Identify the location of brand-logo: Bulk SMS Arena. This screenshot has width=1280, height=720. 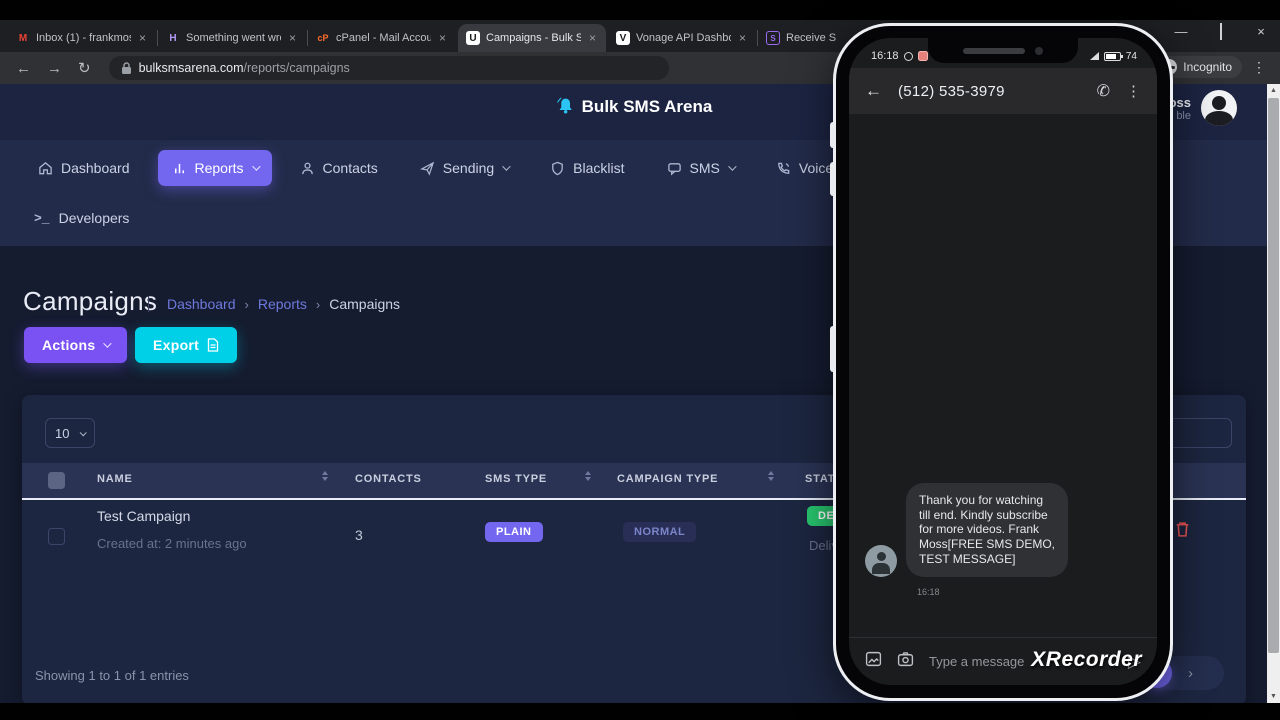
(634, 106).